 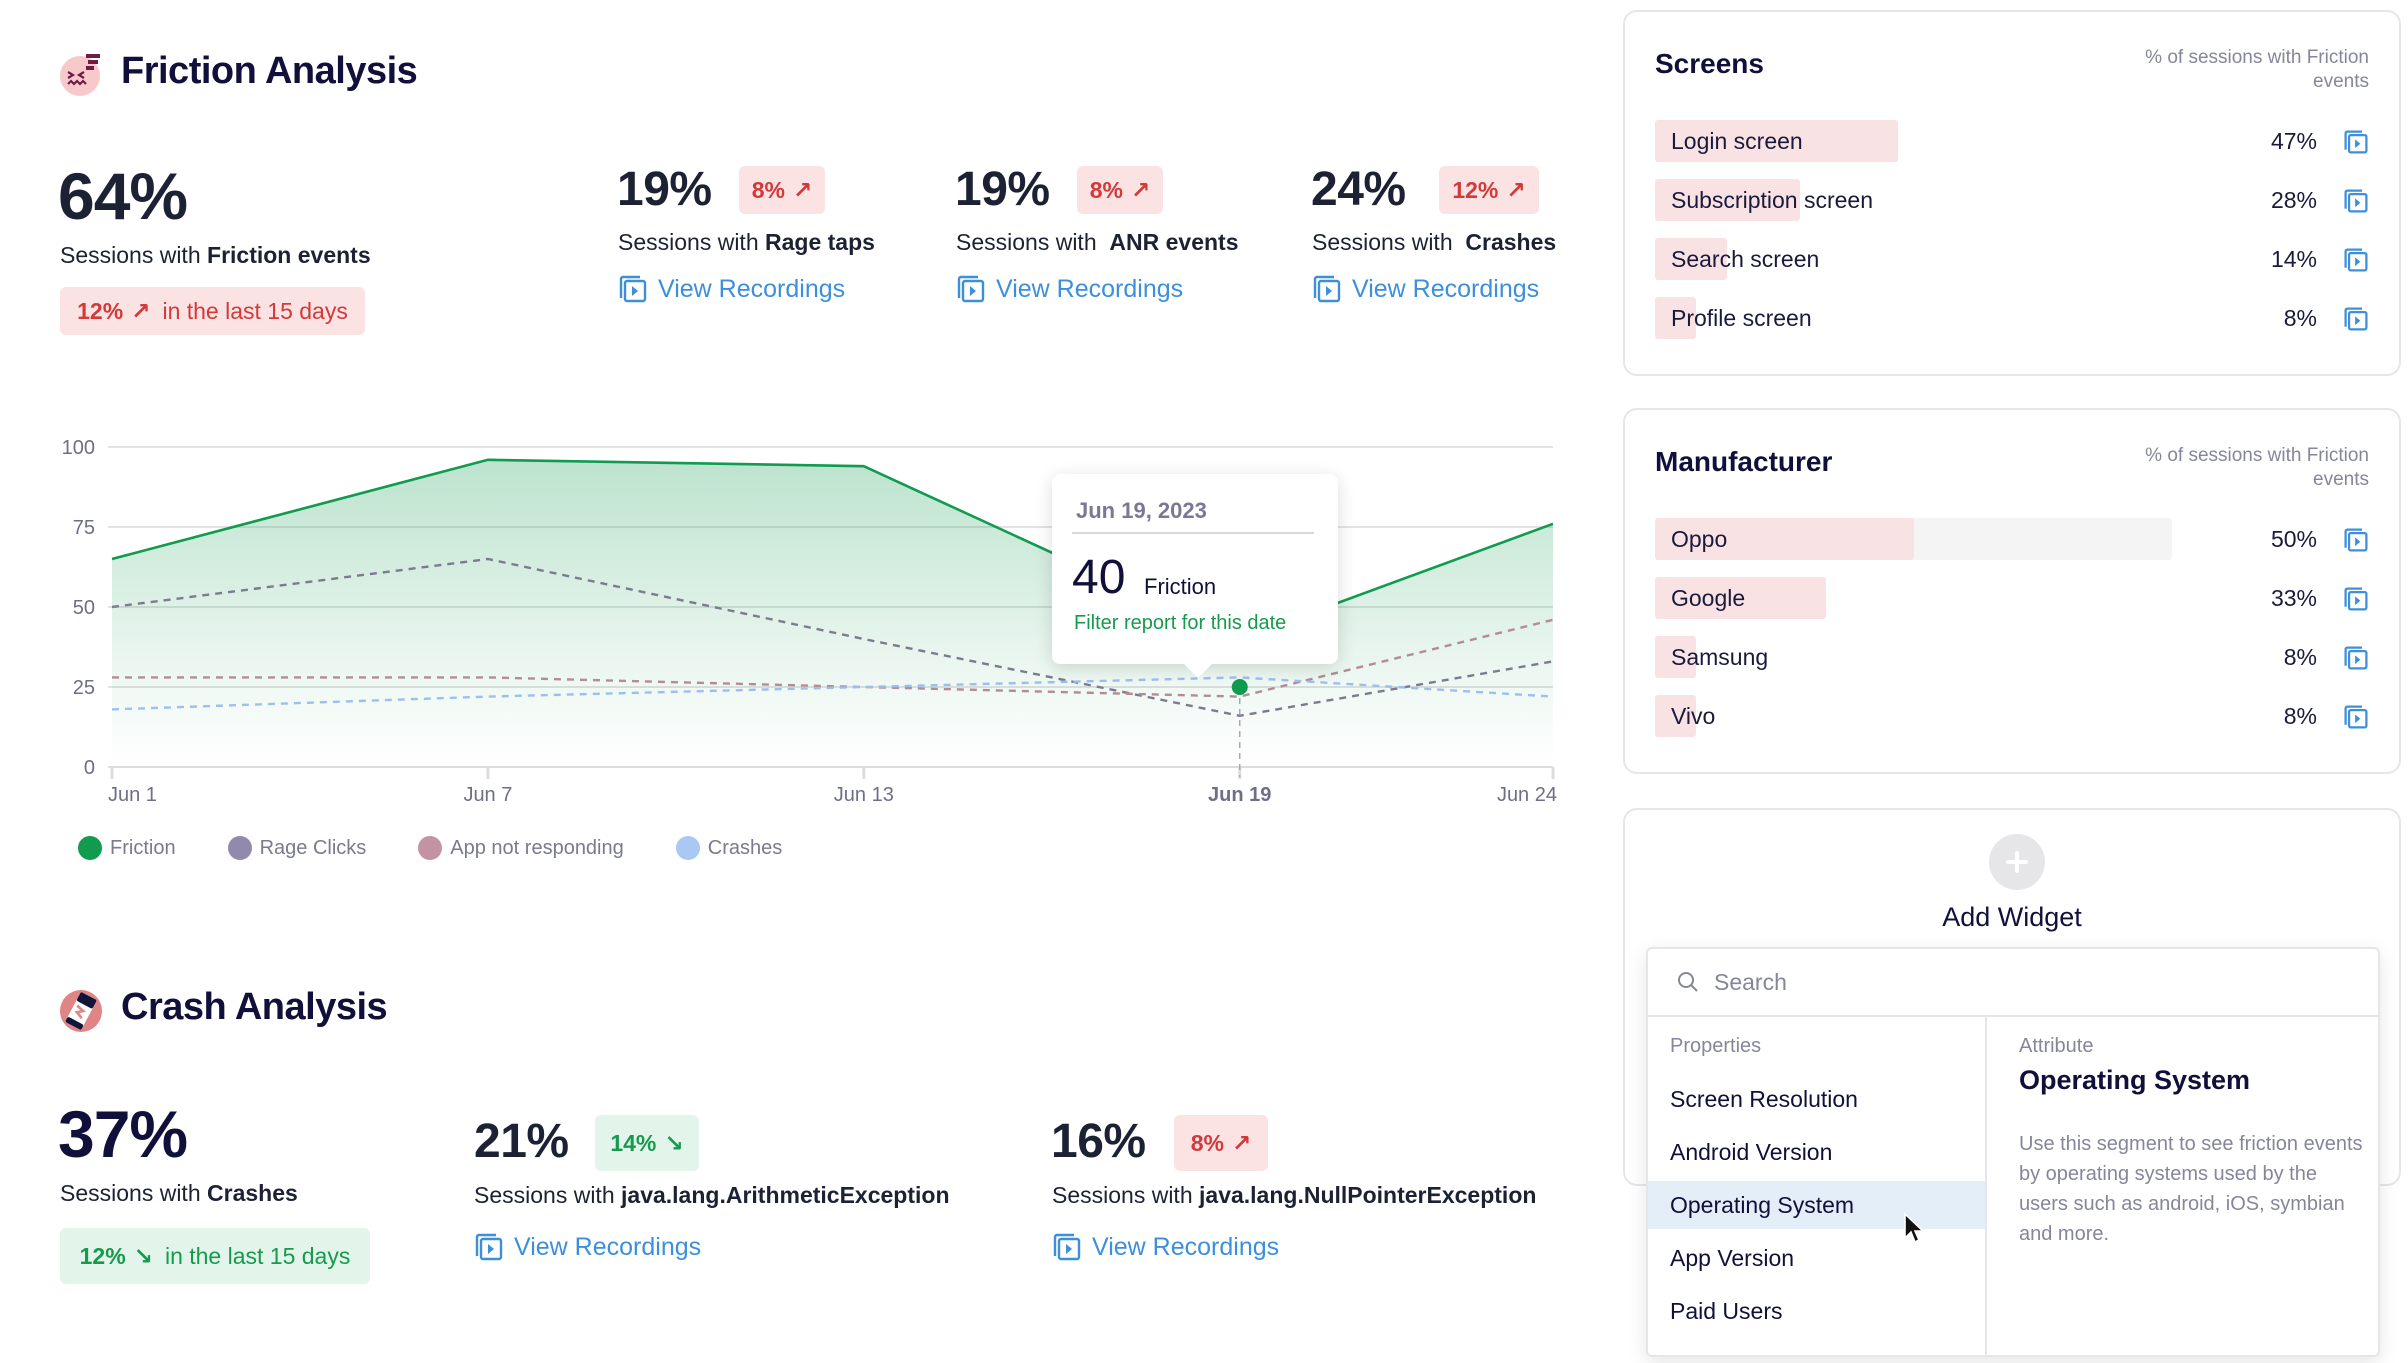 I want to click on y-tick-label: 75, so click(x=84, y=528).